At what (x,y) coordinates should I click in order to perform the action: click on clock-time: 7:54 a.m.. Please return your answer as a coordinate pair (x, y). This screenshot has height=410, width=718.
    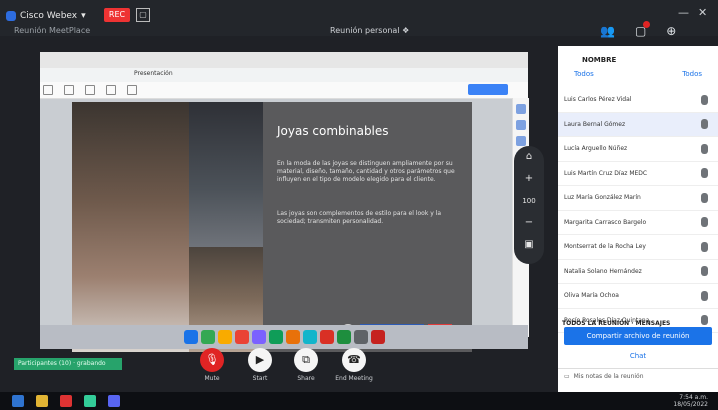
    Looking at the image, I should click on (693, 397).